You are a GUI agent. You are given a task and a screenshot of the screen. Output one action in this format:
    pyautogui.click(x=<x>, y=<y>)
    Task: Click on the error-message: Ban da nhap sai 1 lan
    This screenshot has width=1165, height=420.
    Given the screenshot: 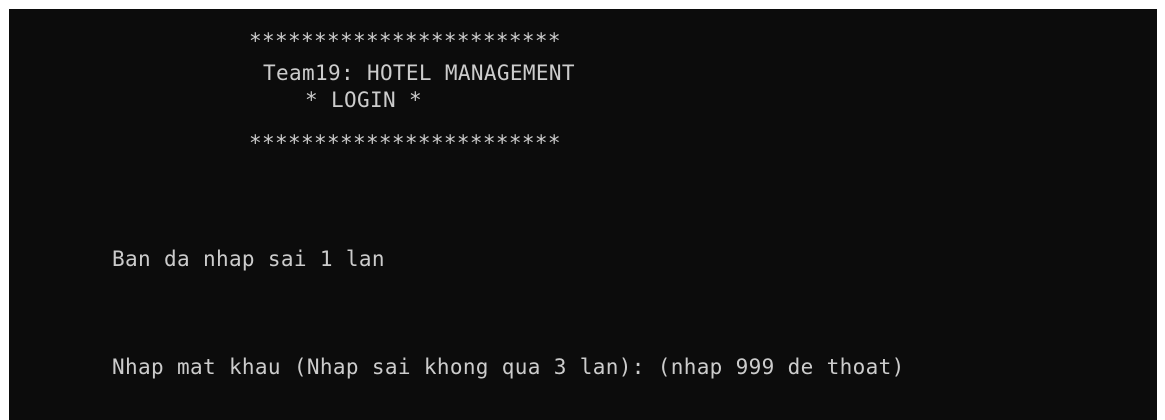 What is the action you would take?
    pyautogui.click(x=248, y=259)
    